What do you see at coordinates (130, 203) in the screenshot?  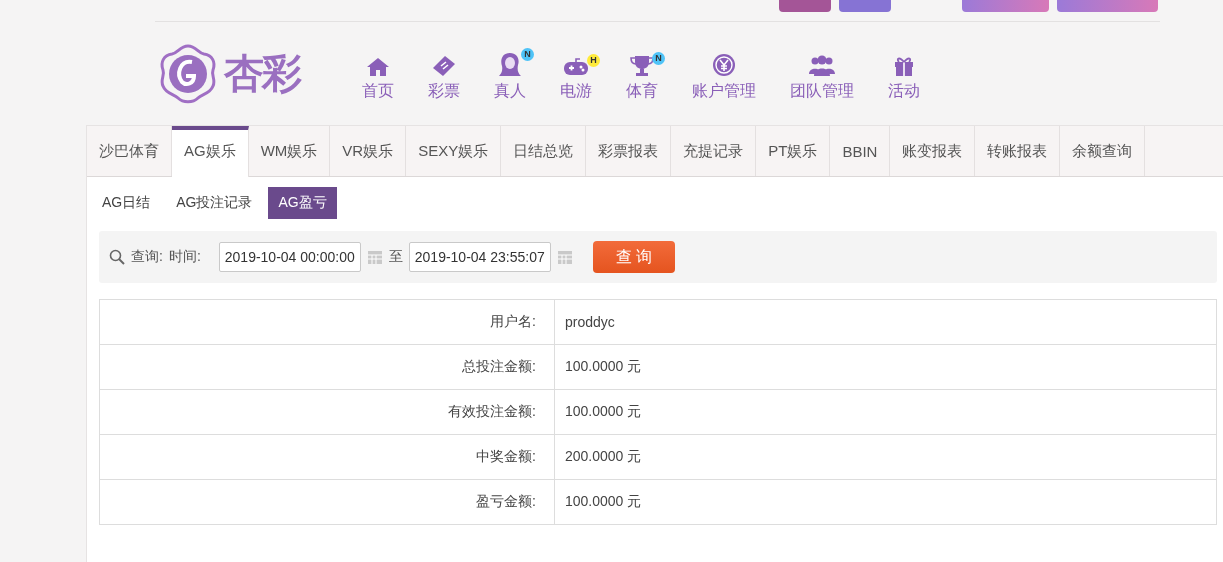 I see `sub-tab: AG日结` at bounding box center [130, 203].